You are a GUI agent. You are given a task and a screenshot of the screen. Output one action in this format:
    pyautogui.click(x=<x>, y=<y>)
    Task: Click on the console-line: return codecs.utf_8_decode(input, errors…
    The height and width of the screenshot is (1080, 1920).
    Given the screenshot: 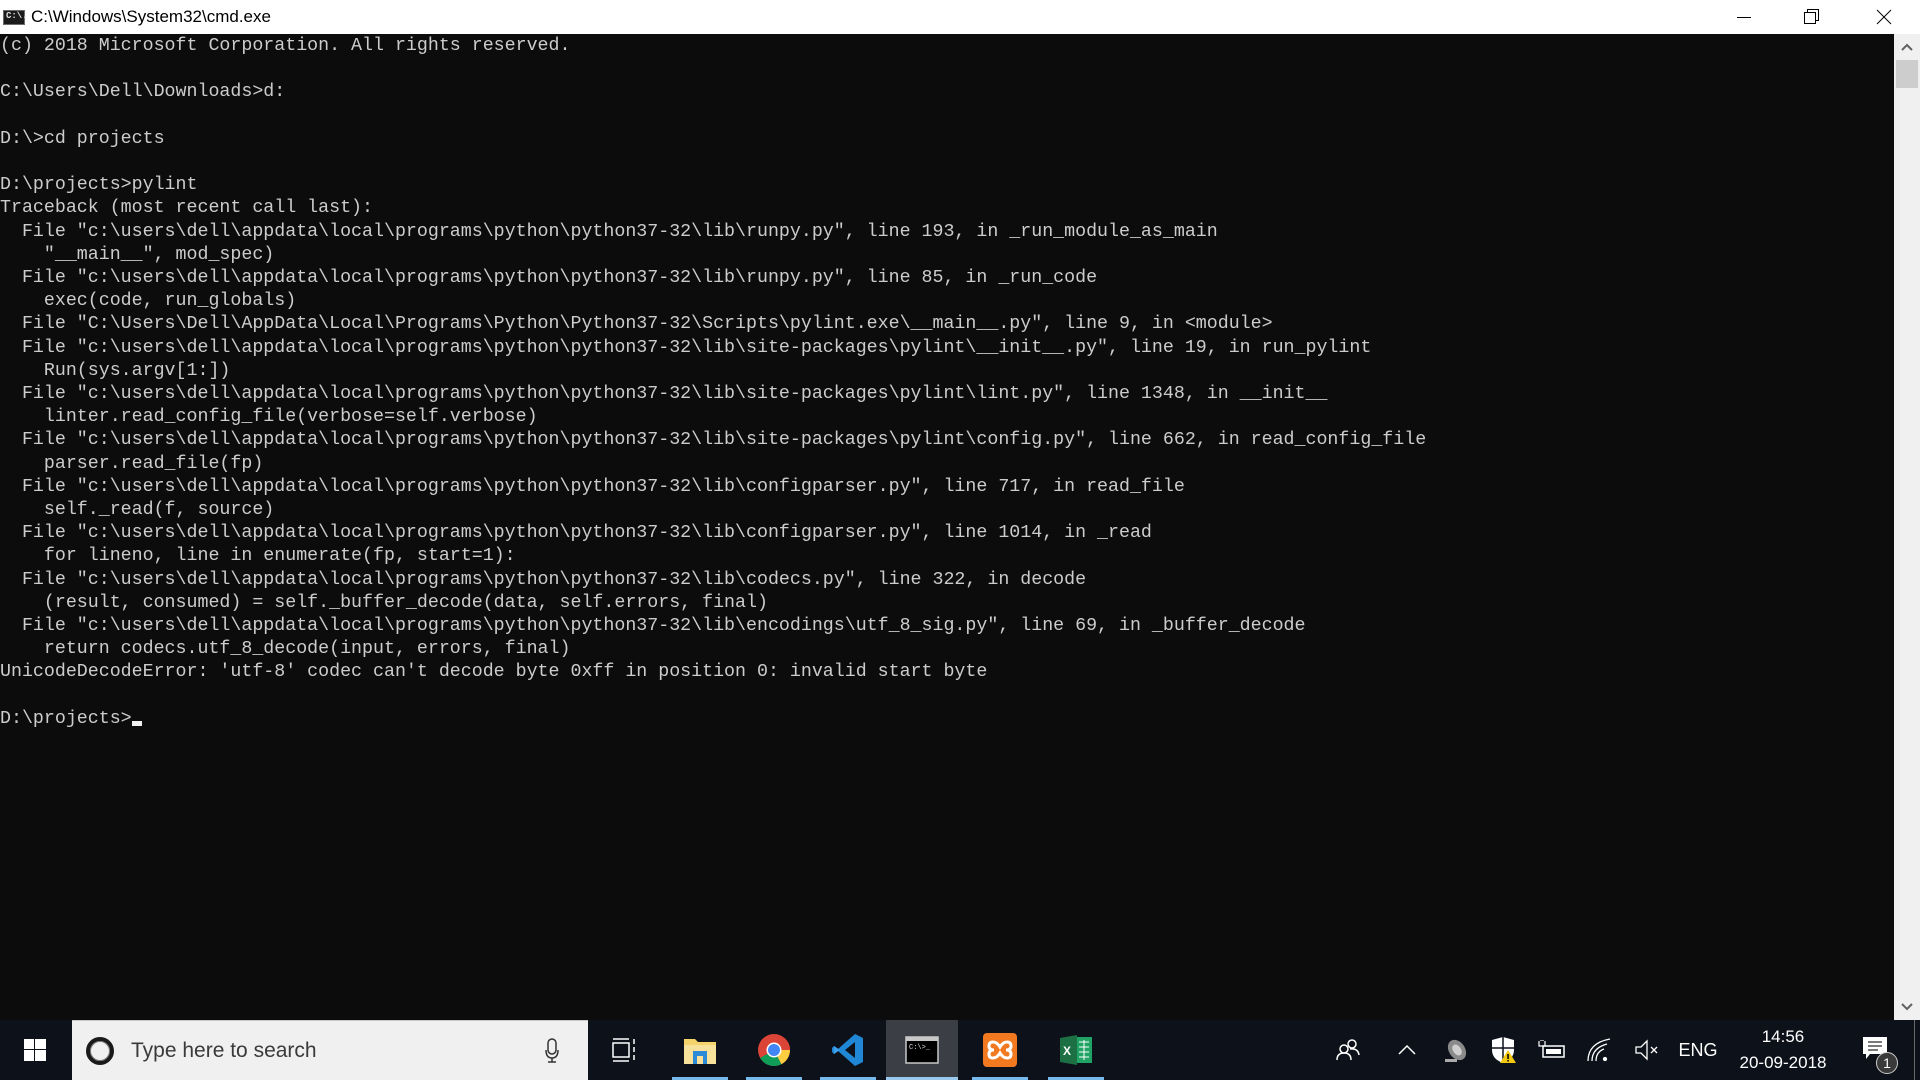 What is the action you would take?
    pyautogui.click(x=307, y=649)
    